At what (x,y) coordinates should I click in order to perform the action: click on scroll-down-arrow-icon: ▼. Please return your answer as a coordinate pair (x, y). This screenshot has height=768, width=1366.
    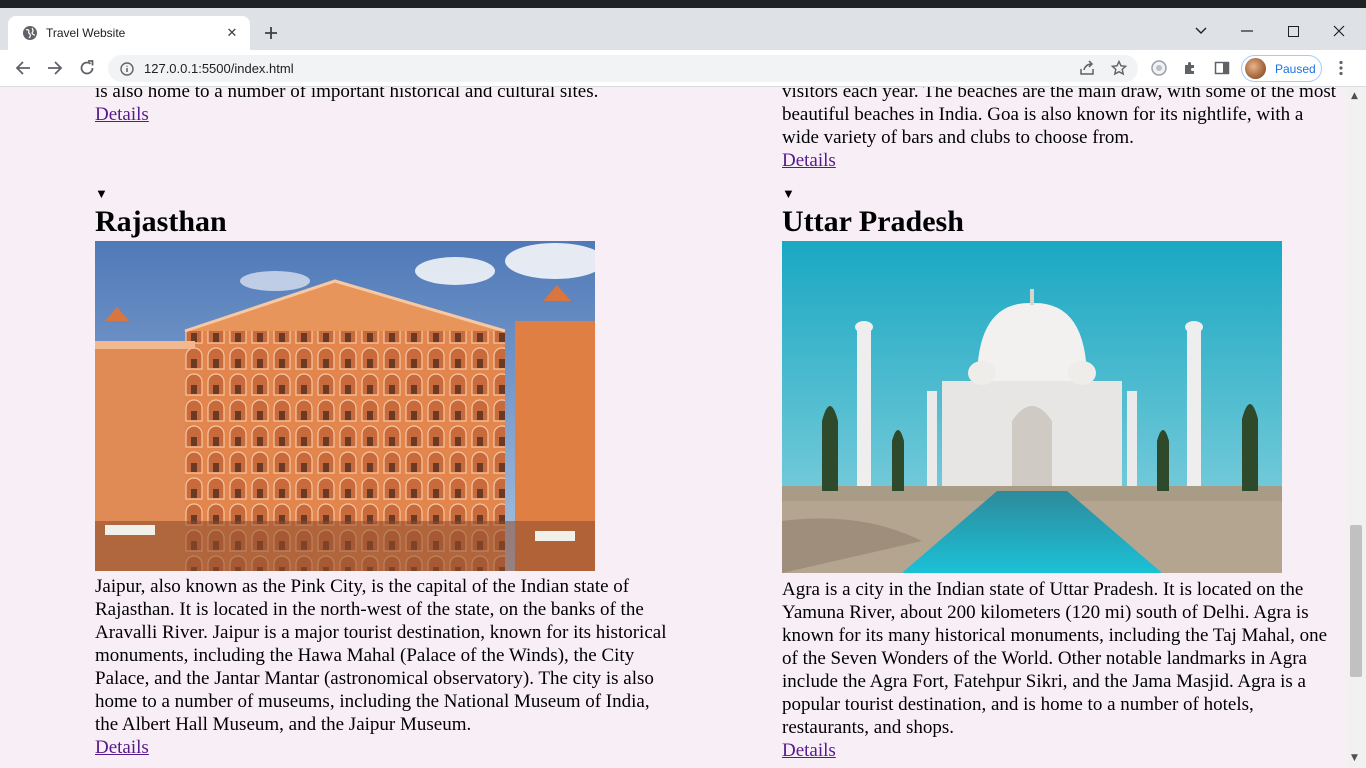
    Looking at the image, I should click on (1354, 758).